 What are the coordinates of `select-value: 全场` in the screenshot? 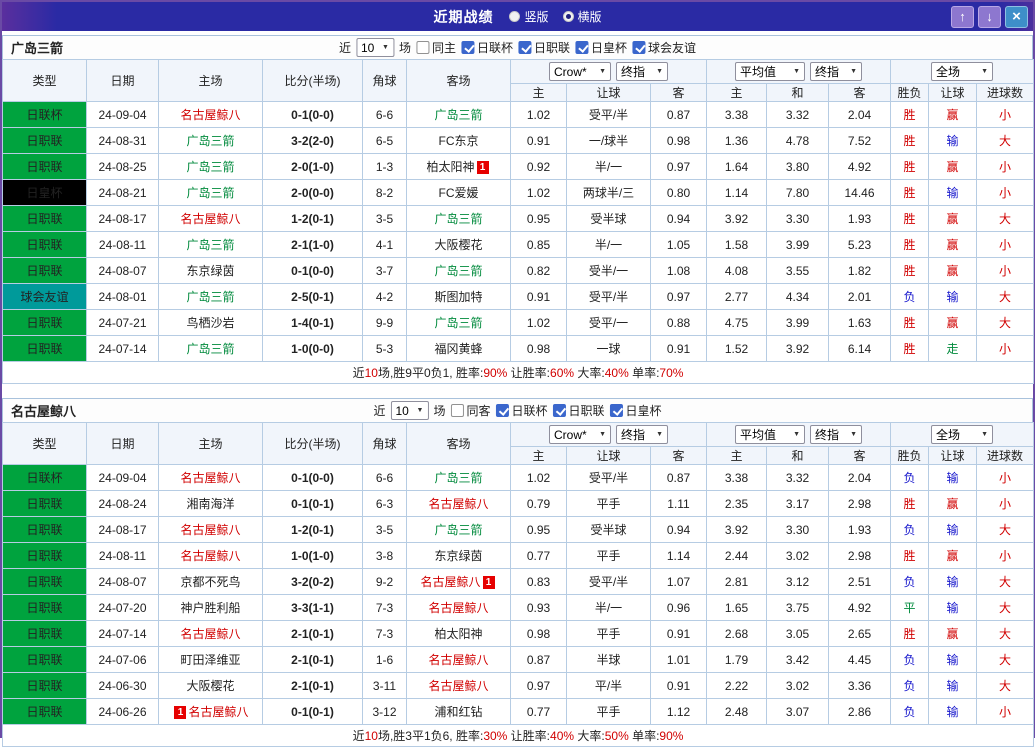 It's located at (948, 72).